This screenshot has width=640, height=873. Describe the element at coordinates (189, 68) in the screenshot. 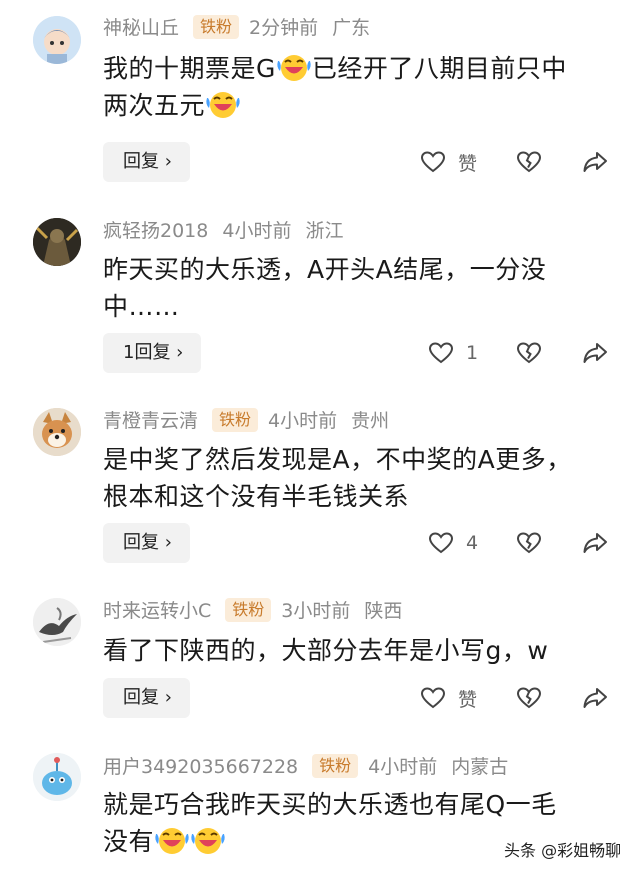

I see `comment-text-part: 我的十期票是G` at that location.